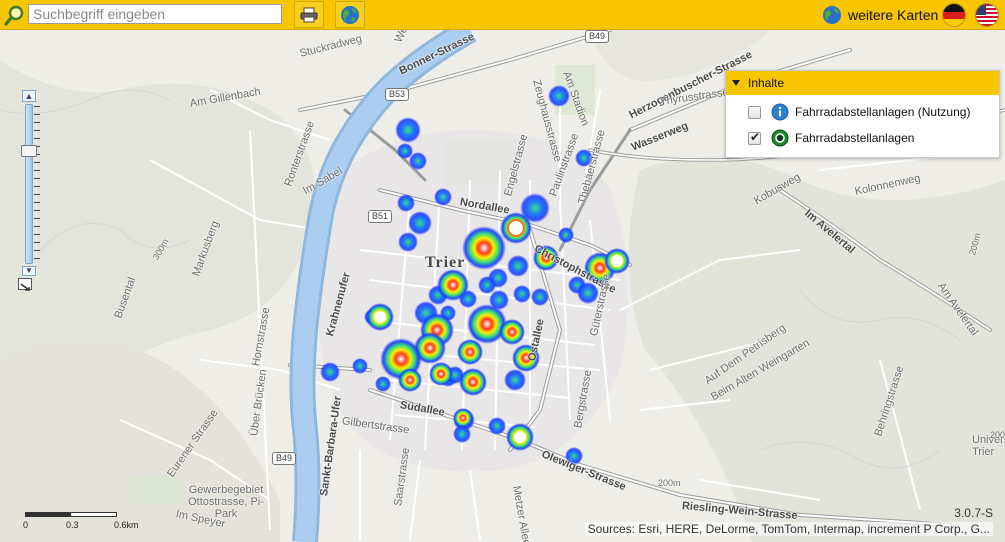 Image resolution: width=1005 pixels, height=542 pixels. I want to click on scale-tick: 0.3, so click(72, 525).